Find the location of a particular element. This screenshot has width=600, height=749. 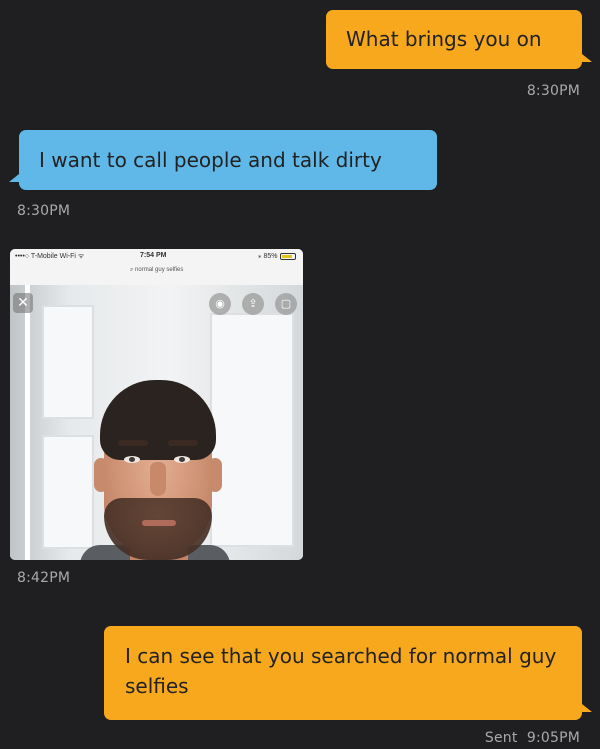

message-timestamp: Sent 9:05PM is located at coordinates (532, 738).